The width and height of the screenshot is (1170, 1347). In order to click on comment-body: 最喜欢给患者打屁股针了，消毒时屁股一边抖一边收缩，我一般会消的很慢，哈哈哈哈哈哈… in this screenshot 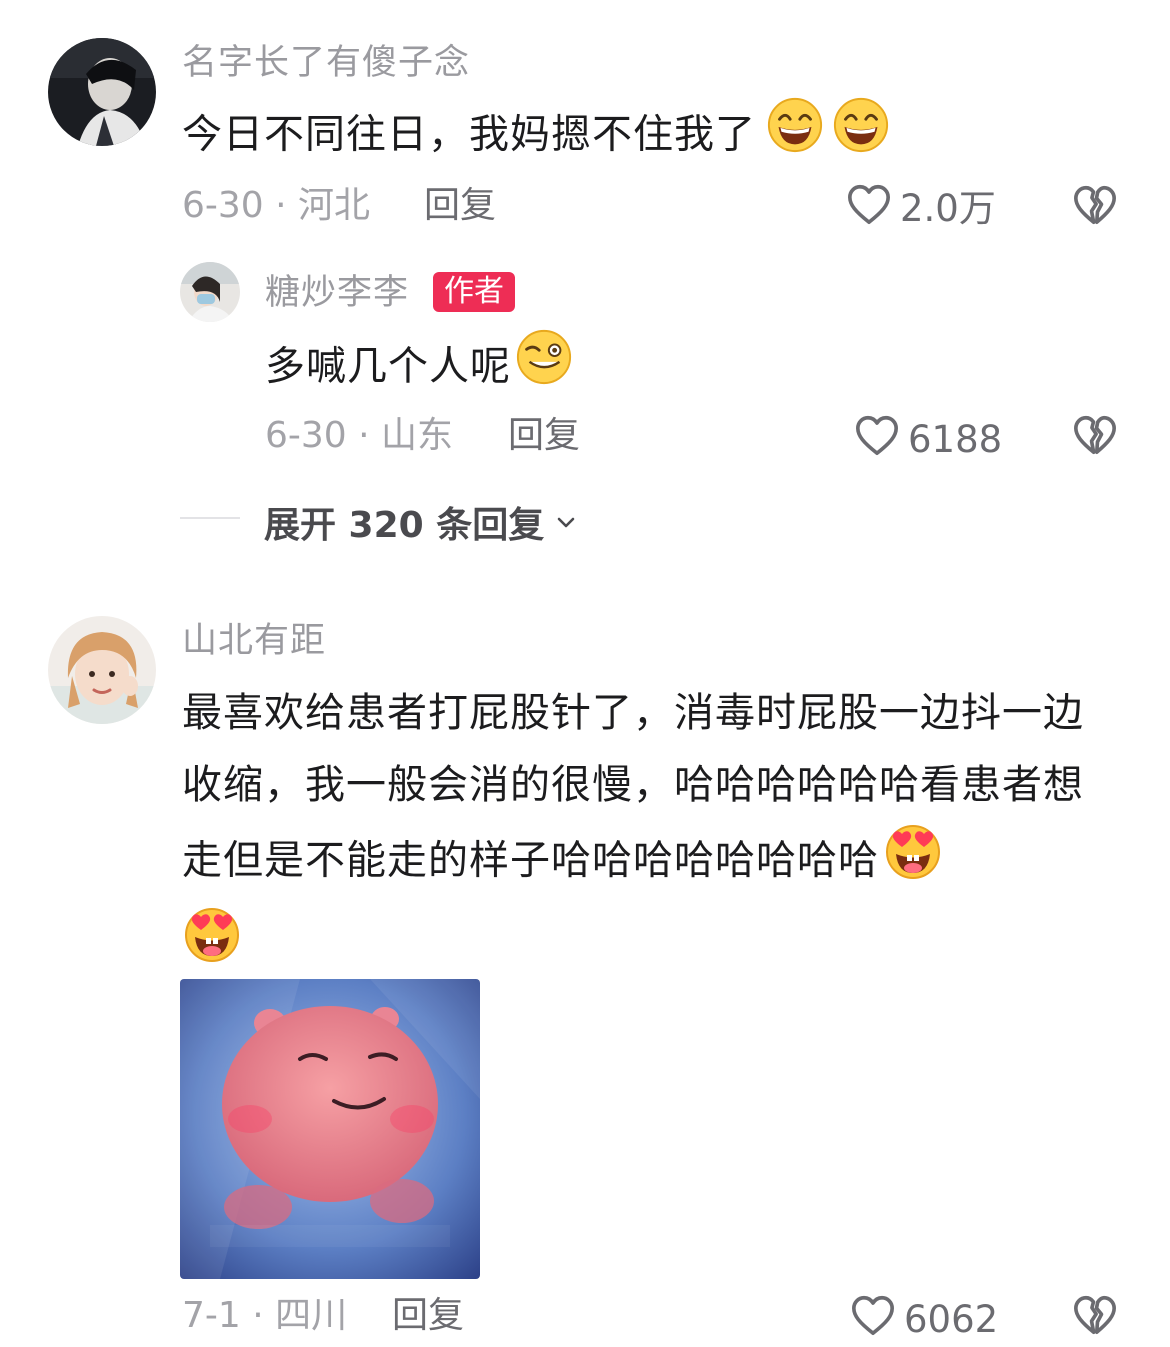, I will do `click(633, 787)`.